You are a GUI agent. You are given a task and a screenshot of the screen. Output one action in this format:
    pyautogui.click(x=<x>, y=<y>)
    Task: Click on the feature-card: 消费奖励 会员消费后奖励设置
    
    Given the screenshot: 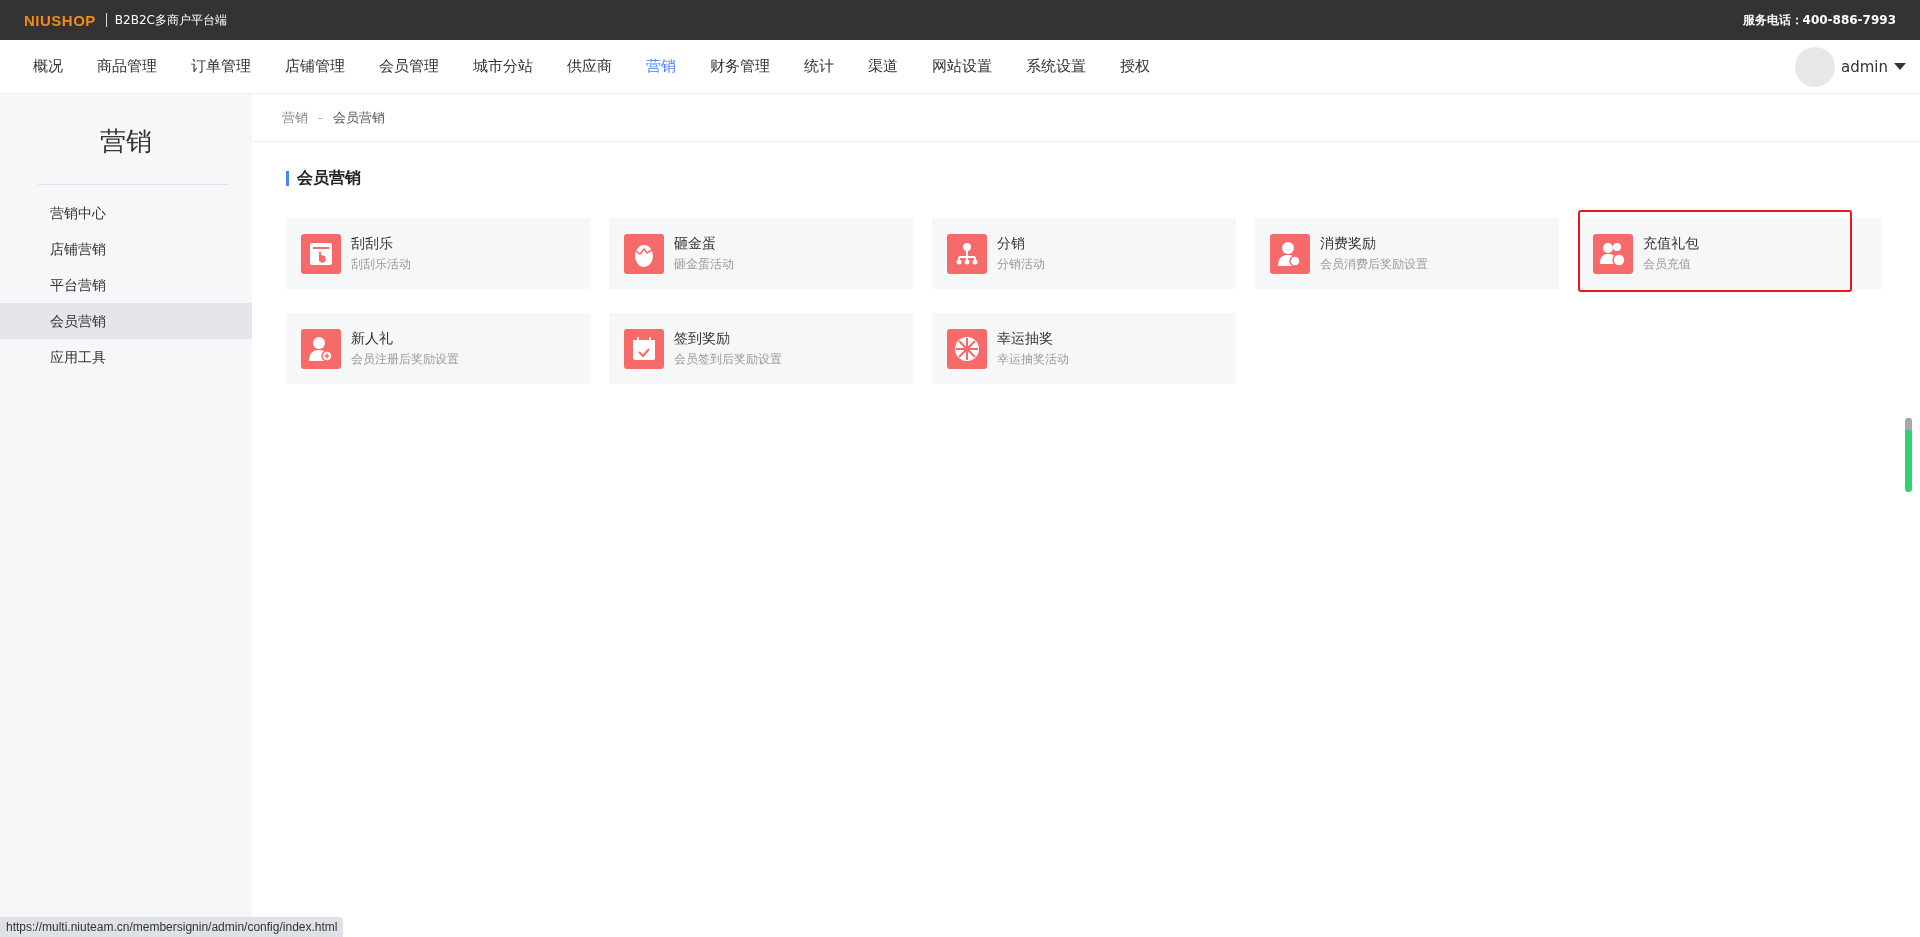 What is the action you would take?
    pyautogui.click(x=1407, y=253)
    